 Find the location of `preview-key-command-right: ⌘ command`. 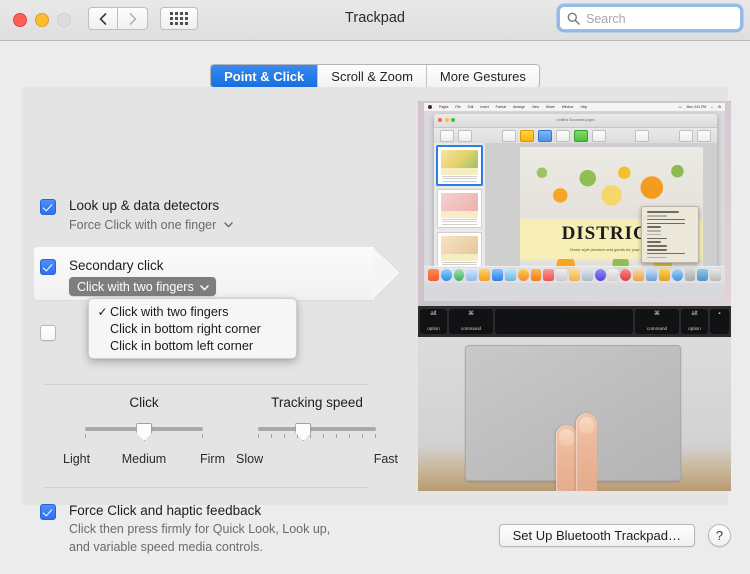

preview-key-command-right: ⌘ command is located at coordinates (657, 321).